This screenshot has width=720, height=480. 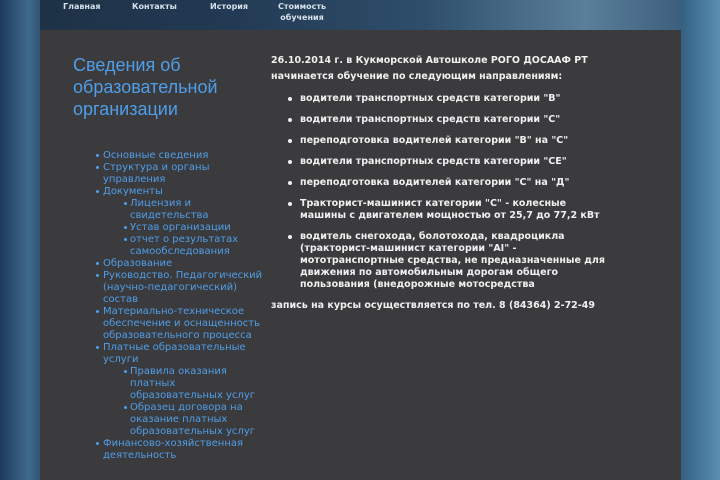 I want to click on nav-contacts: Контакты, so click(x=154, y=6).